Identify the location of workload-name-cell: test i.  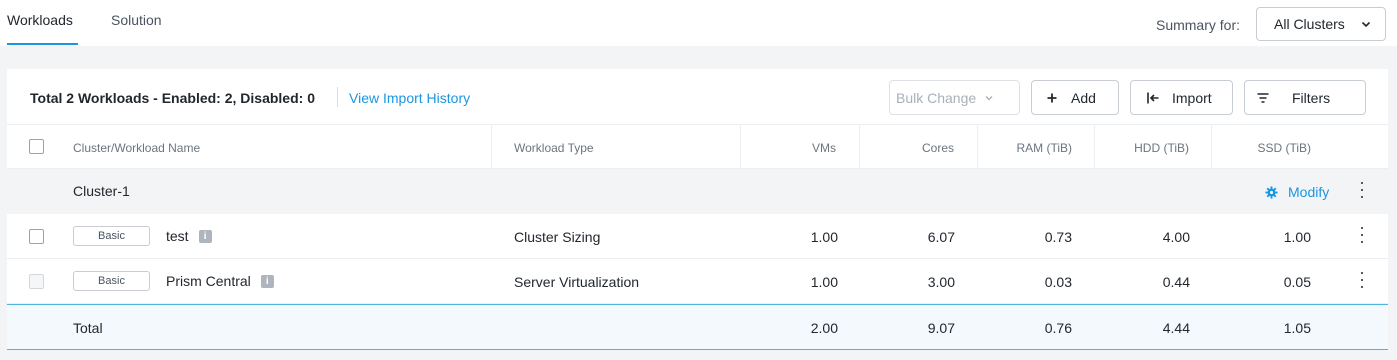
(189, 236).